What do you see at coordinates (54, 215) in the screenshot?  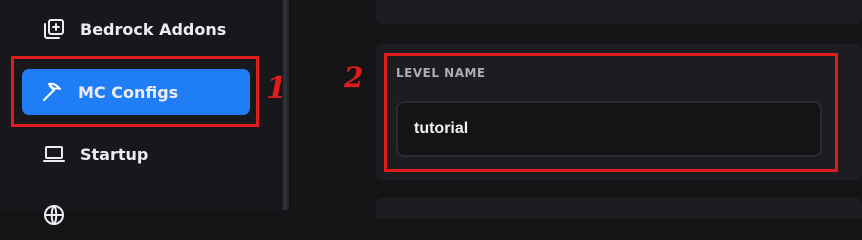 I see `globe-icon` at bounding box center [54, 215].